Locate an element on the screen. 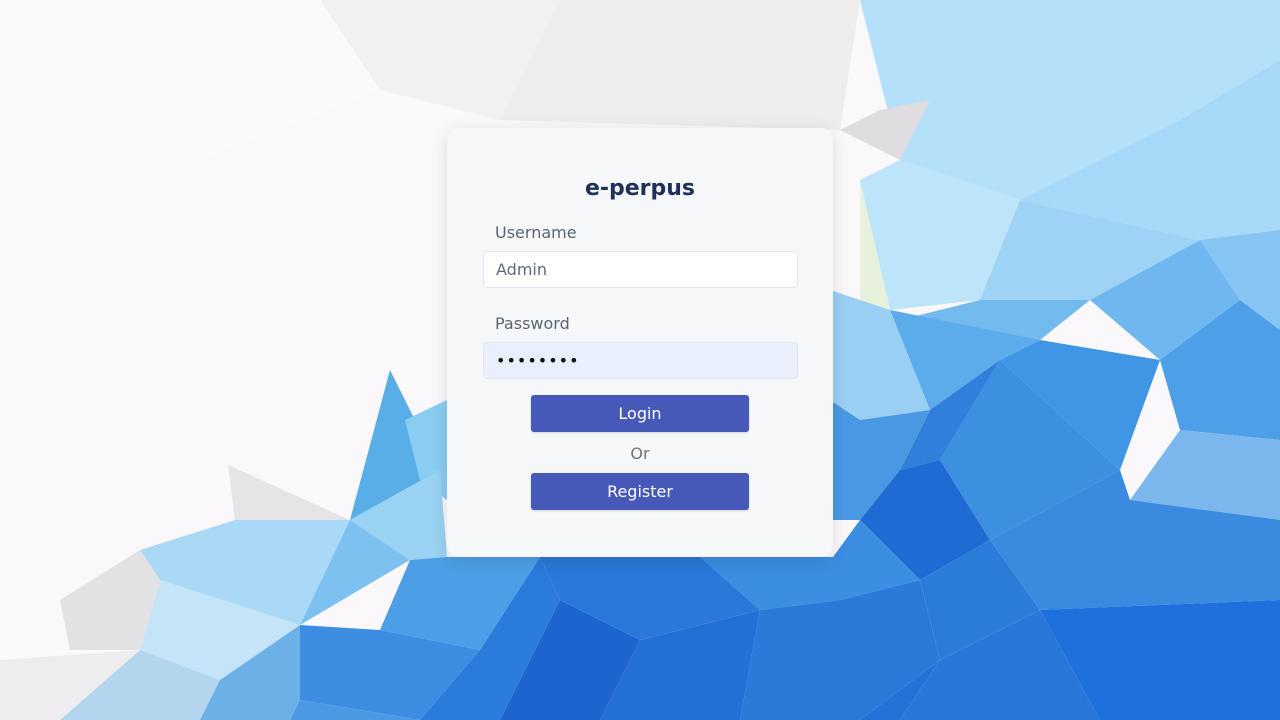 The image size is (1280, 720). app-title: e-perpus is located at coordinates (640, 188).